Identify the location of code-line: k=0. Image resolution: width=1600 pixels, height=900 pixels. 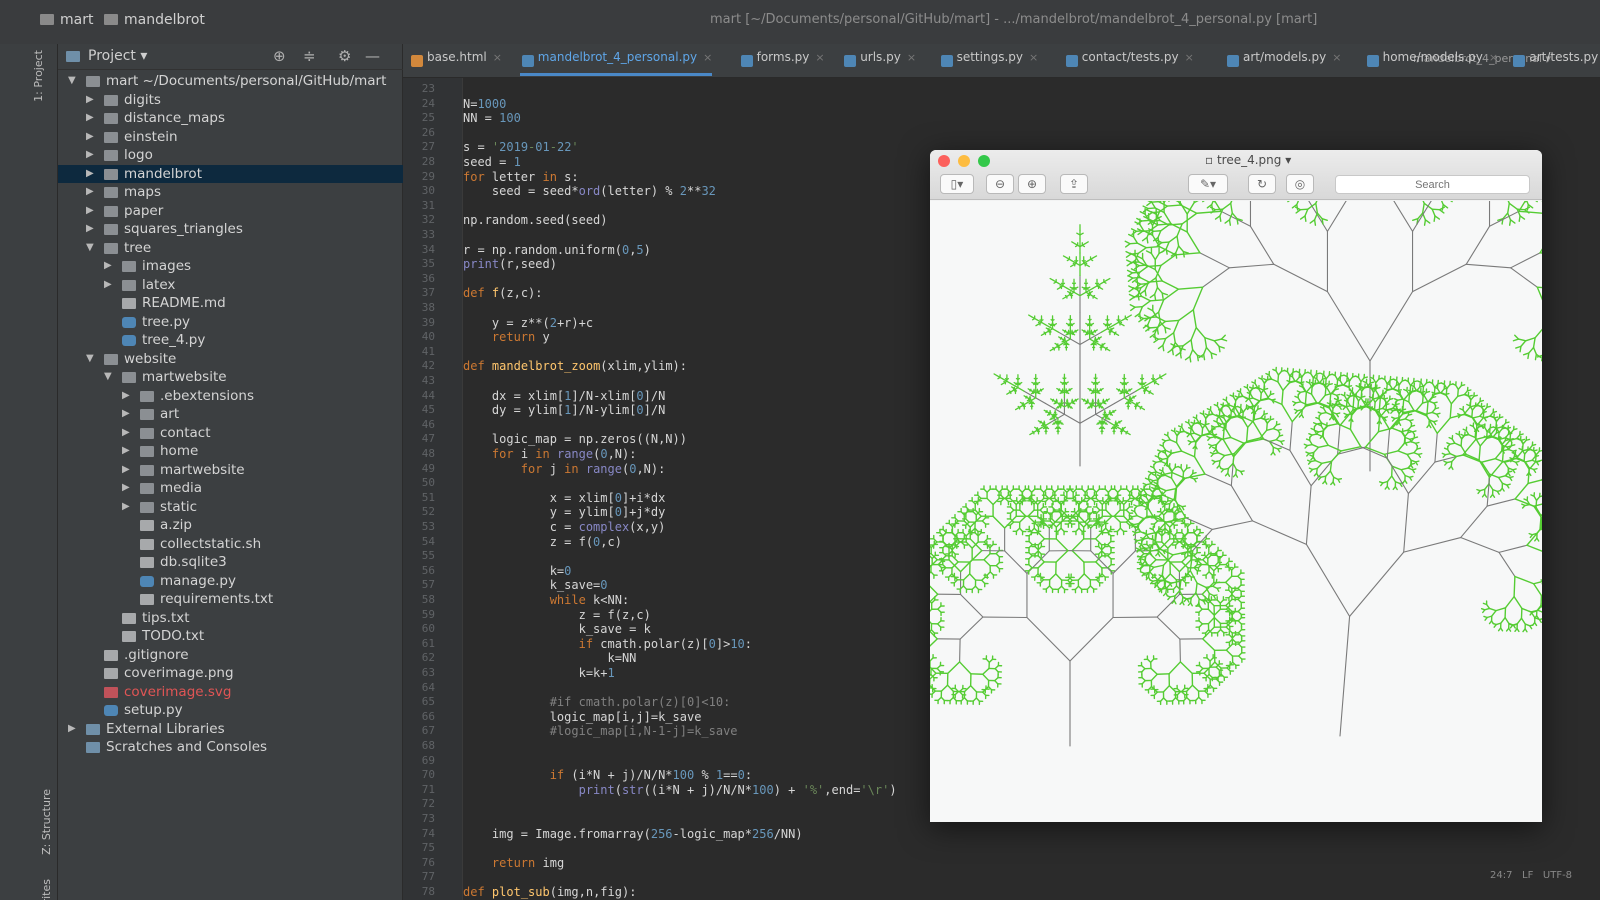
(517, 571).